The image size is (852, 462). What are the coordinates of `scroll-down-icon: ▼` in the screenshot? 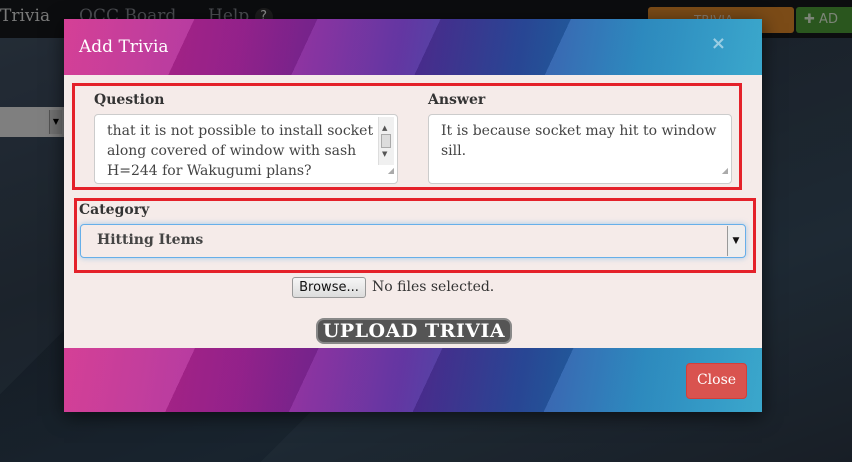 It's located at (384, 154).